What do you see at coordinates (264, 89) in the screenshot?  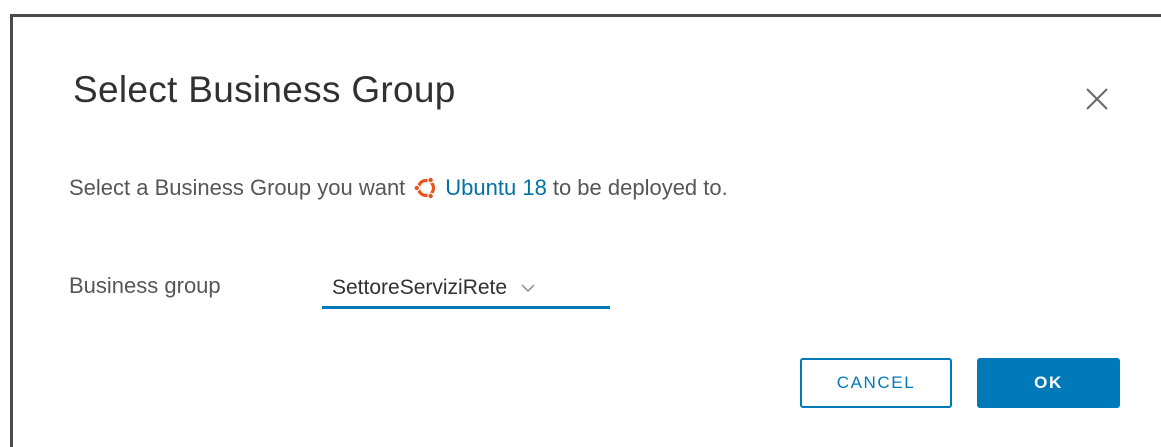 I see `dialog-title: Select Business Group` at bounding box center [264, 89].